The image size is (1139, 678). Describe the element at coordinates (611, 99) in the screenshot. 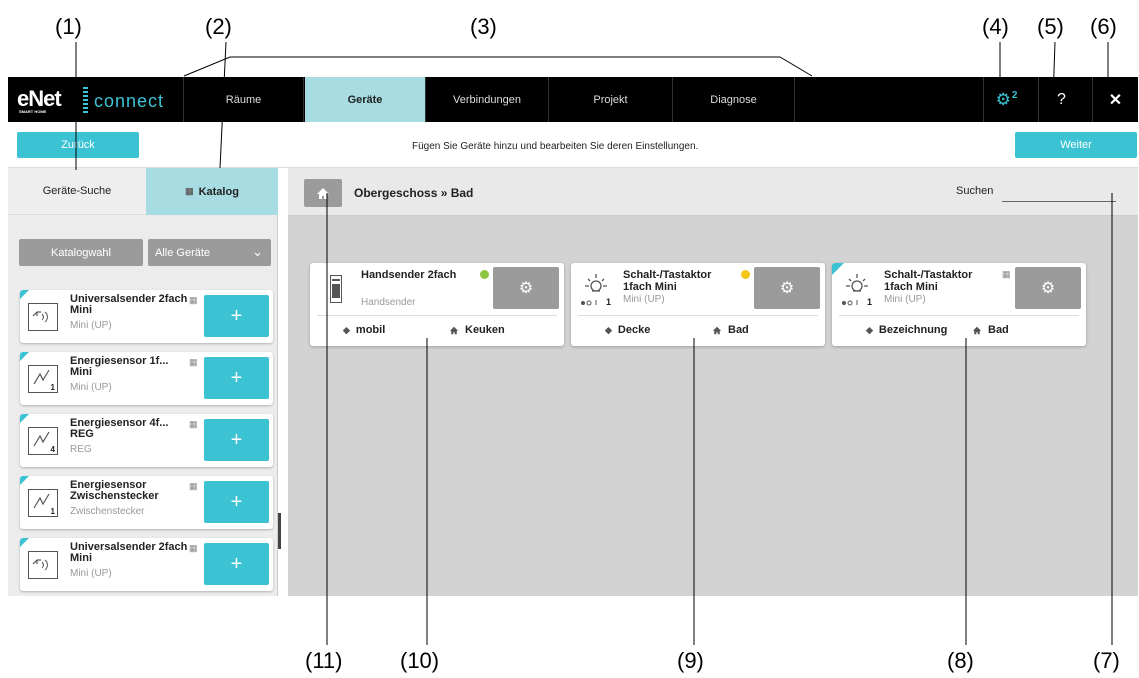

I see `tab-projekt: Projekt` at that location.